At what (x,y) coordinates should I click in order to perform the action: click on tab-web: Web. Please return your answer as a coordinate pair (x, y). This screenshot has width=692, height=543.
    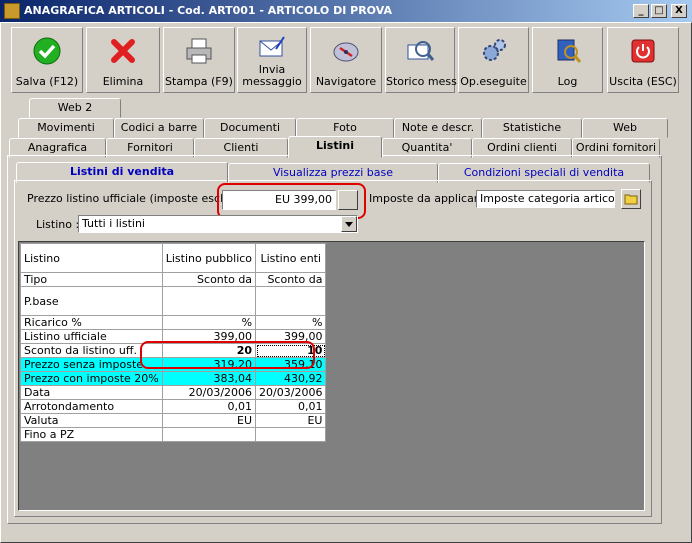
    Looking at the image, I should click on (625, 128).